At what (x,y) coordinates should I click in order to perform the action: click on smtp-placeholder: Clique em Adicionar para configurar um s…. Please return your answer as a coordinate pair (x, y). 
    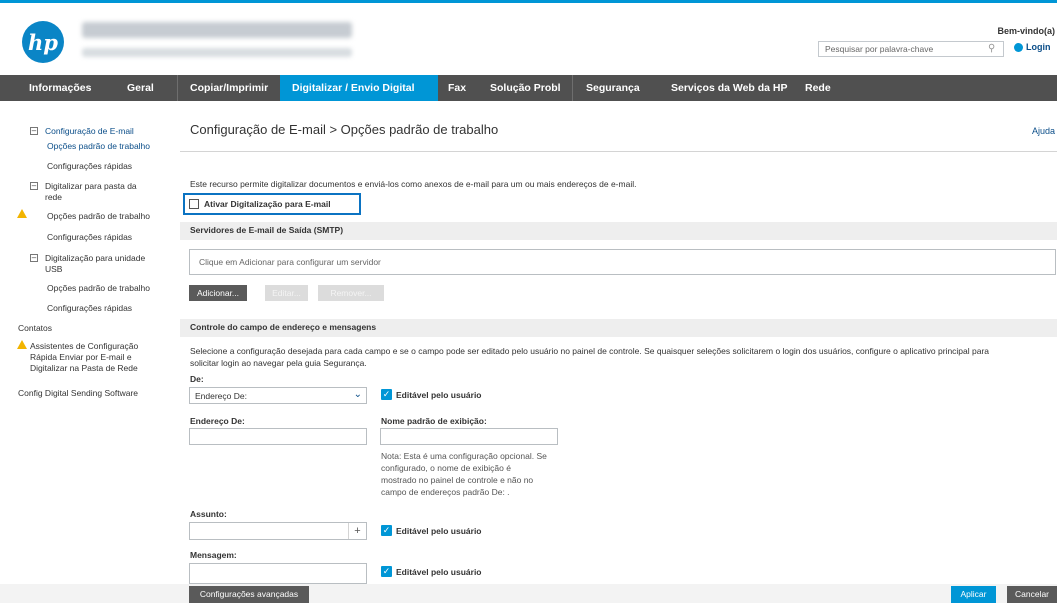
    Looking at the image, I should click on (290, 262).